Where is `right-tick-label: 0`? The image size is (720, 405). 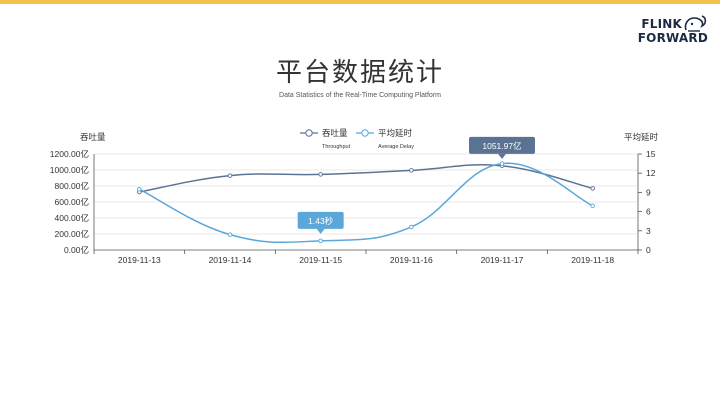 right-tick-label: 0 is located at coordinates (648, 250).